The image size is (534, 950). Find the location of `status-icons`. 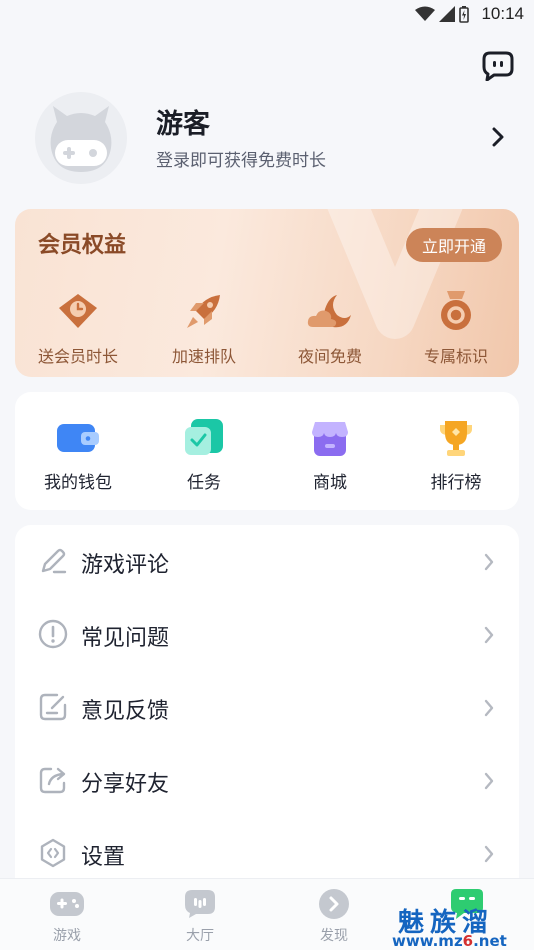

status-icons is located at coordinates (442, 14).